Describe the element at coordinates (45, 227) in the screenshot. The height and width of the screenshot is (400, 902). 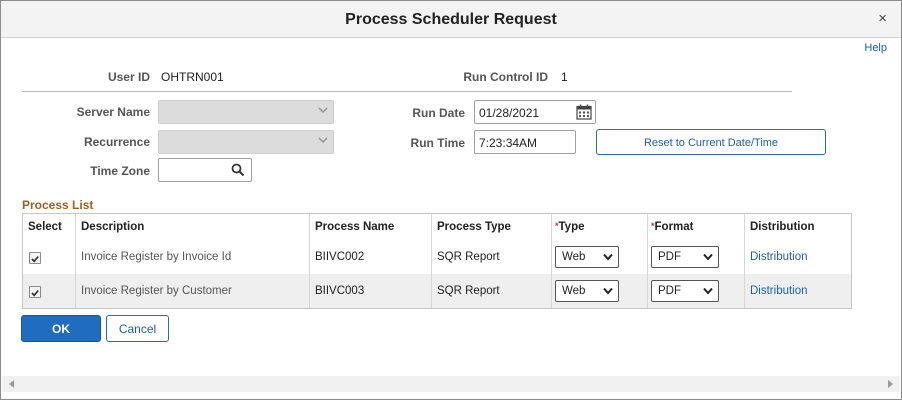
I see `col-select: Select` at that location.